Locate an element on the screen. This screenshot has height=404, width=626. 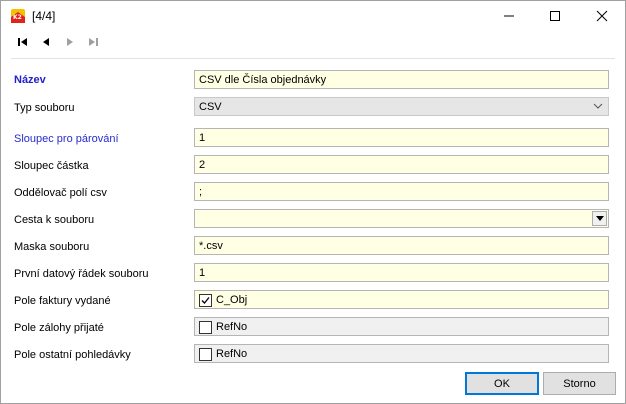
last-icon is located at coordinates (93, 42).